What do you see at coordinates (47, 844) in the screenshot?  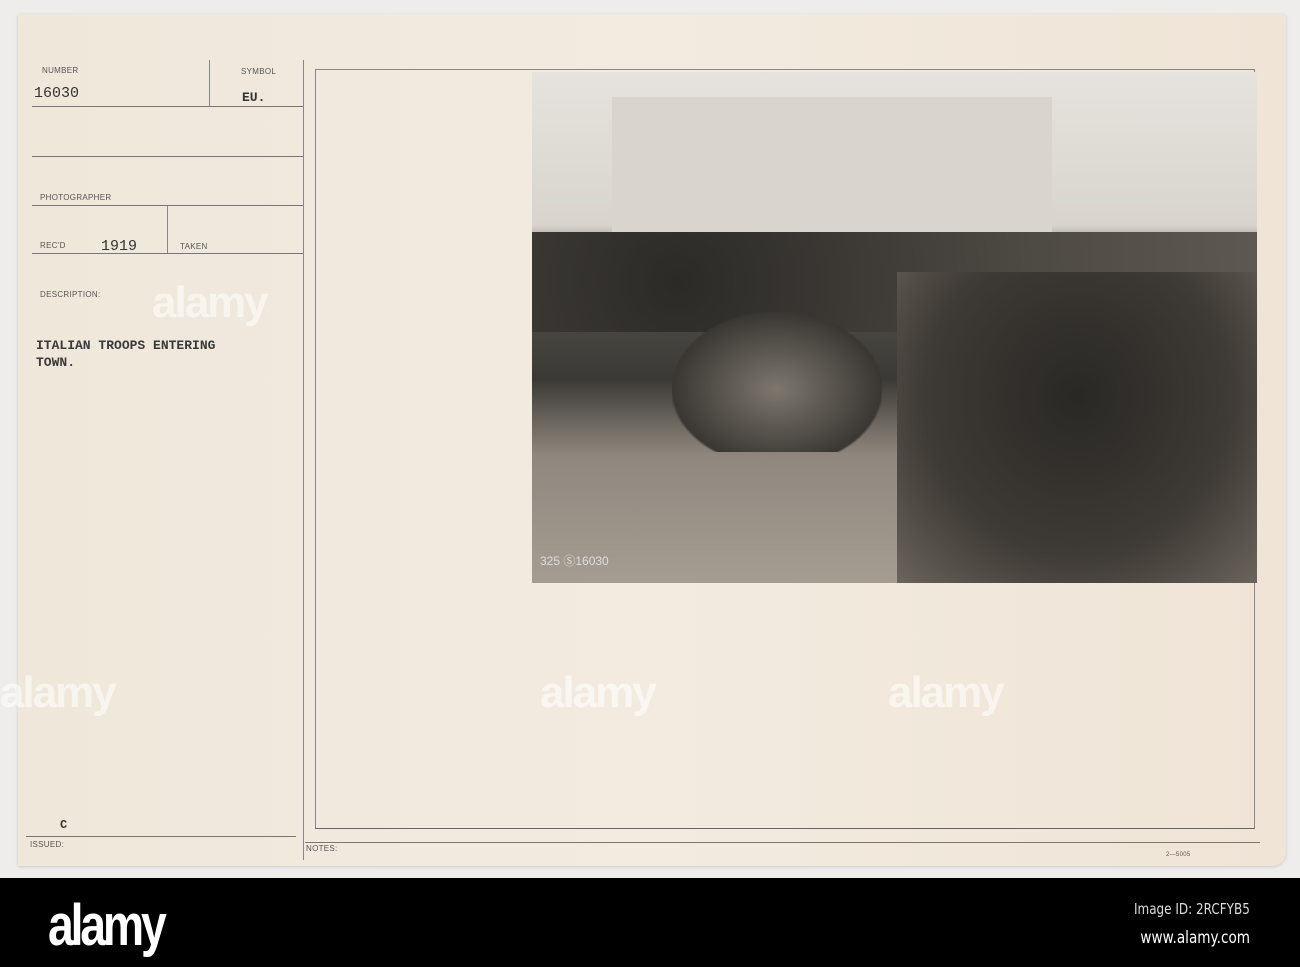 I see `issued-label: ISSUED:` at bounding box center [47, 844].